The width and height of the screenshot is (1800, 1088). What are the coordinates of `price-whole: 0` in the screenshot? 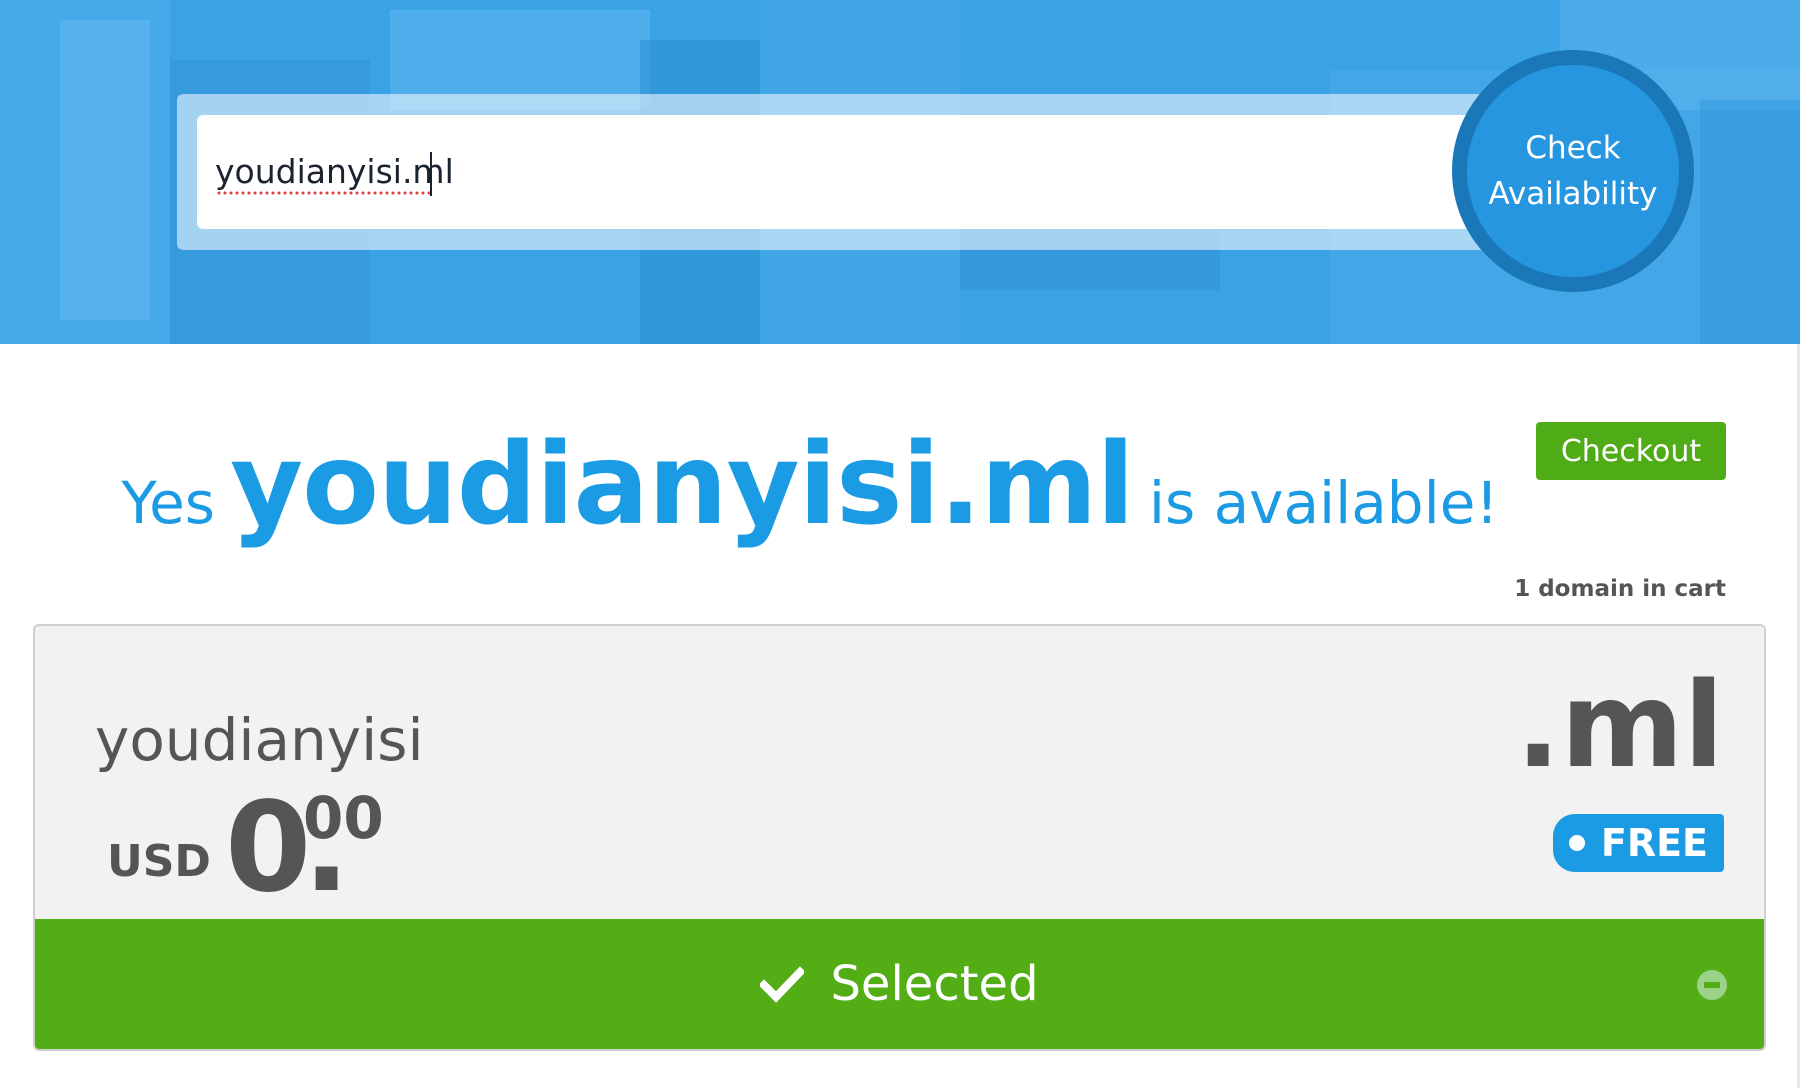 It's located at (268, 848).